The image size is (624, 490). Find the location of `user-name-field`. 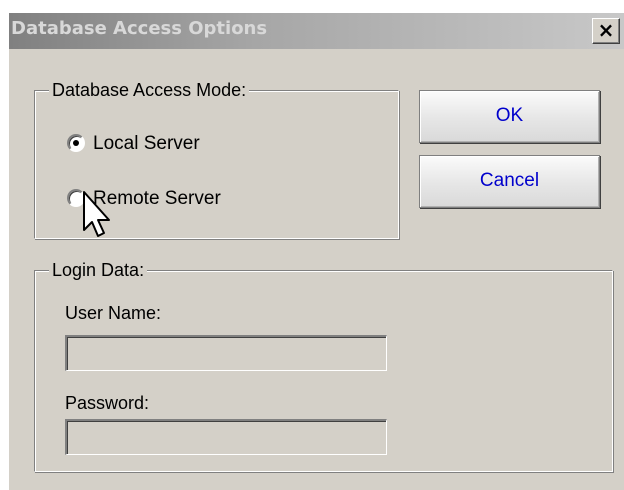

user-name-field is located at coordinates (226, 353).